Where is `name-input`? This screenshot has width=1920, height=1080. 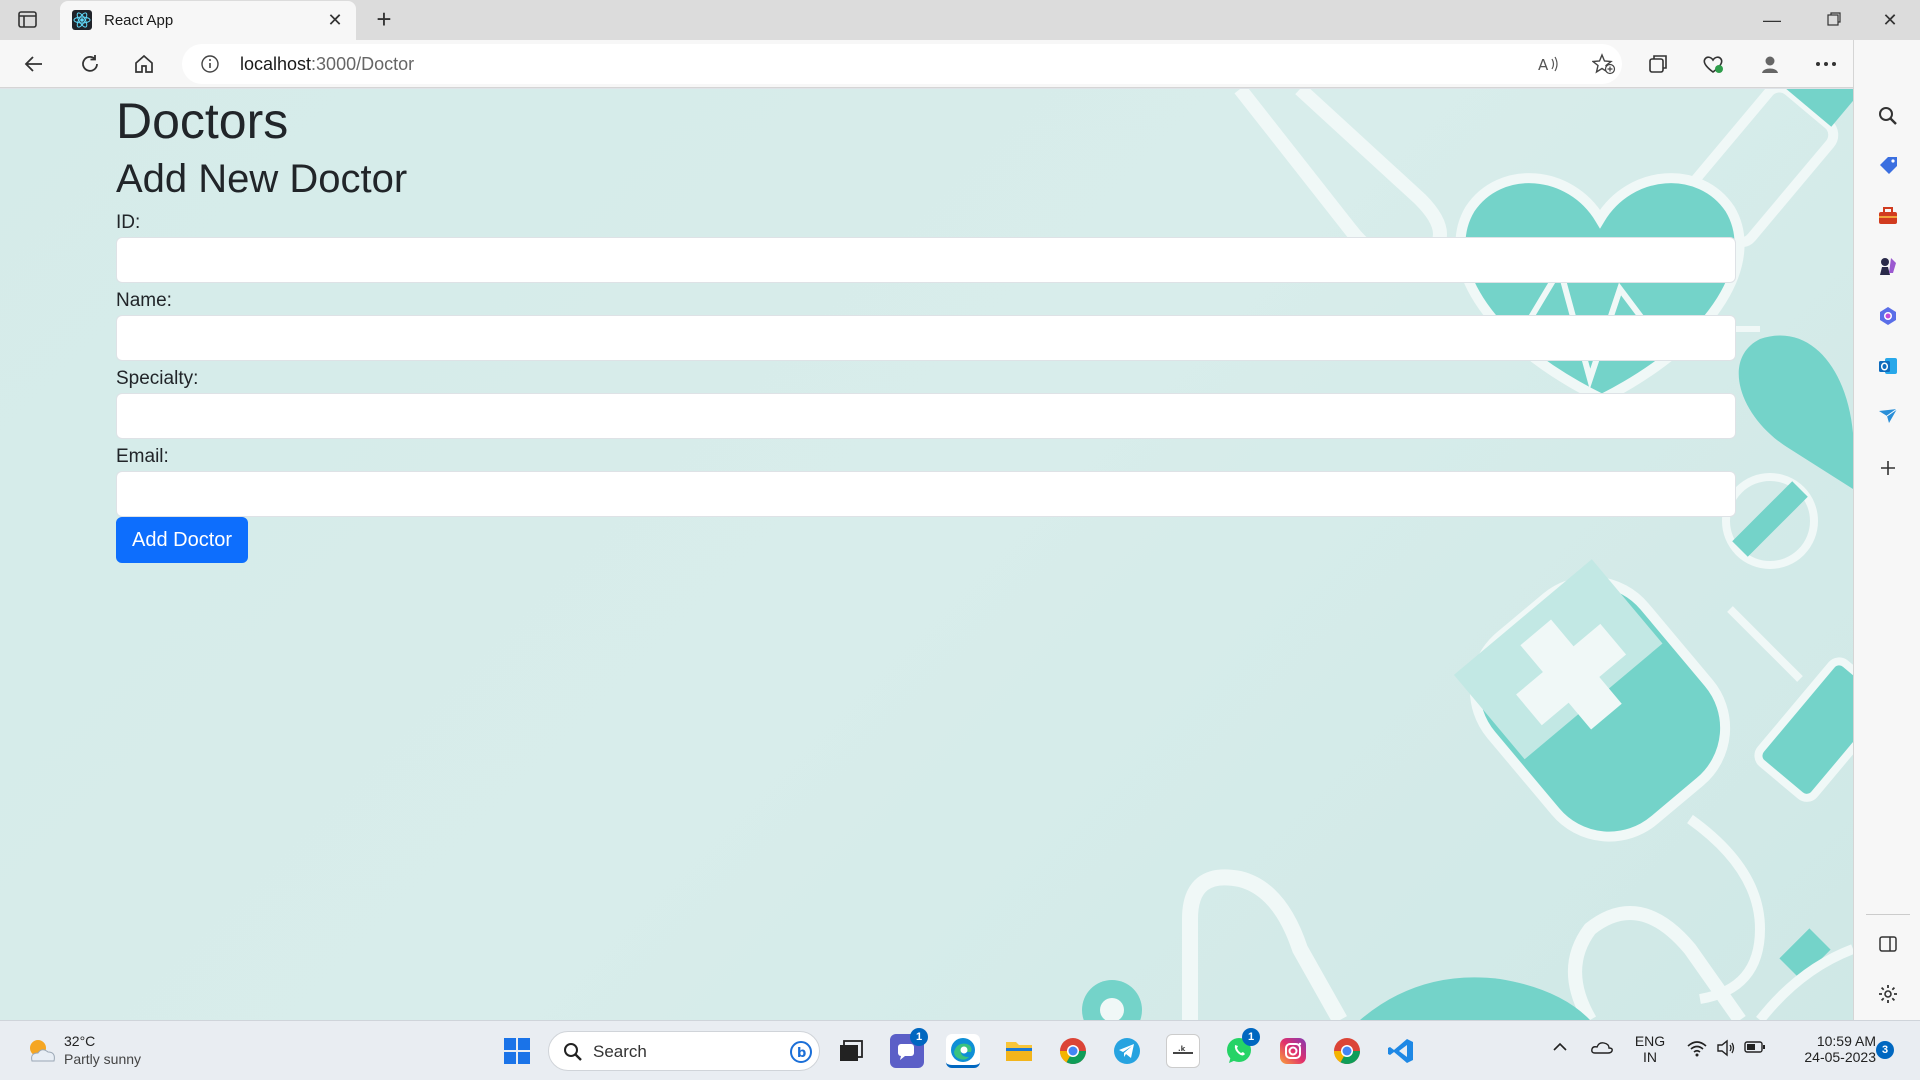 name-input is located at coordinates (926, 338).